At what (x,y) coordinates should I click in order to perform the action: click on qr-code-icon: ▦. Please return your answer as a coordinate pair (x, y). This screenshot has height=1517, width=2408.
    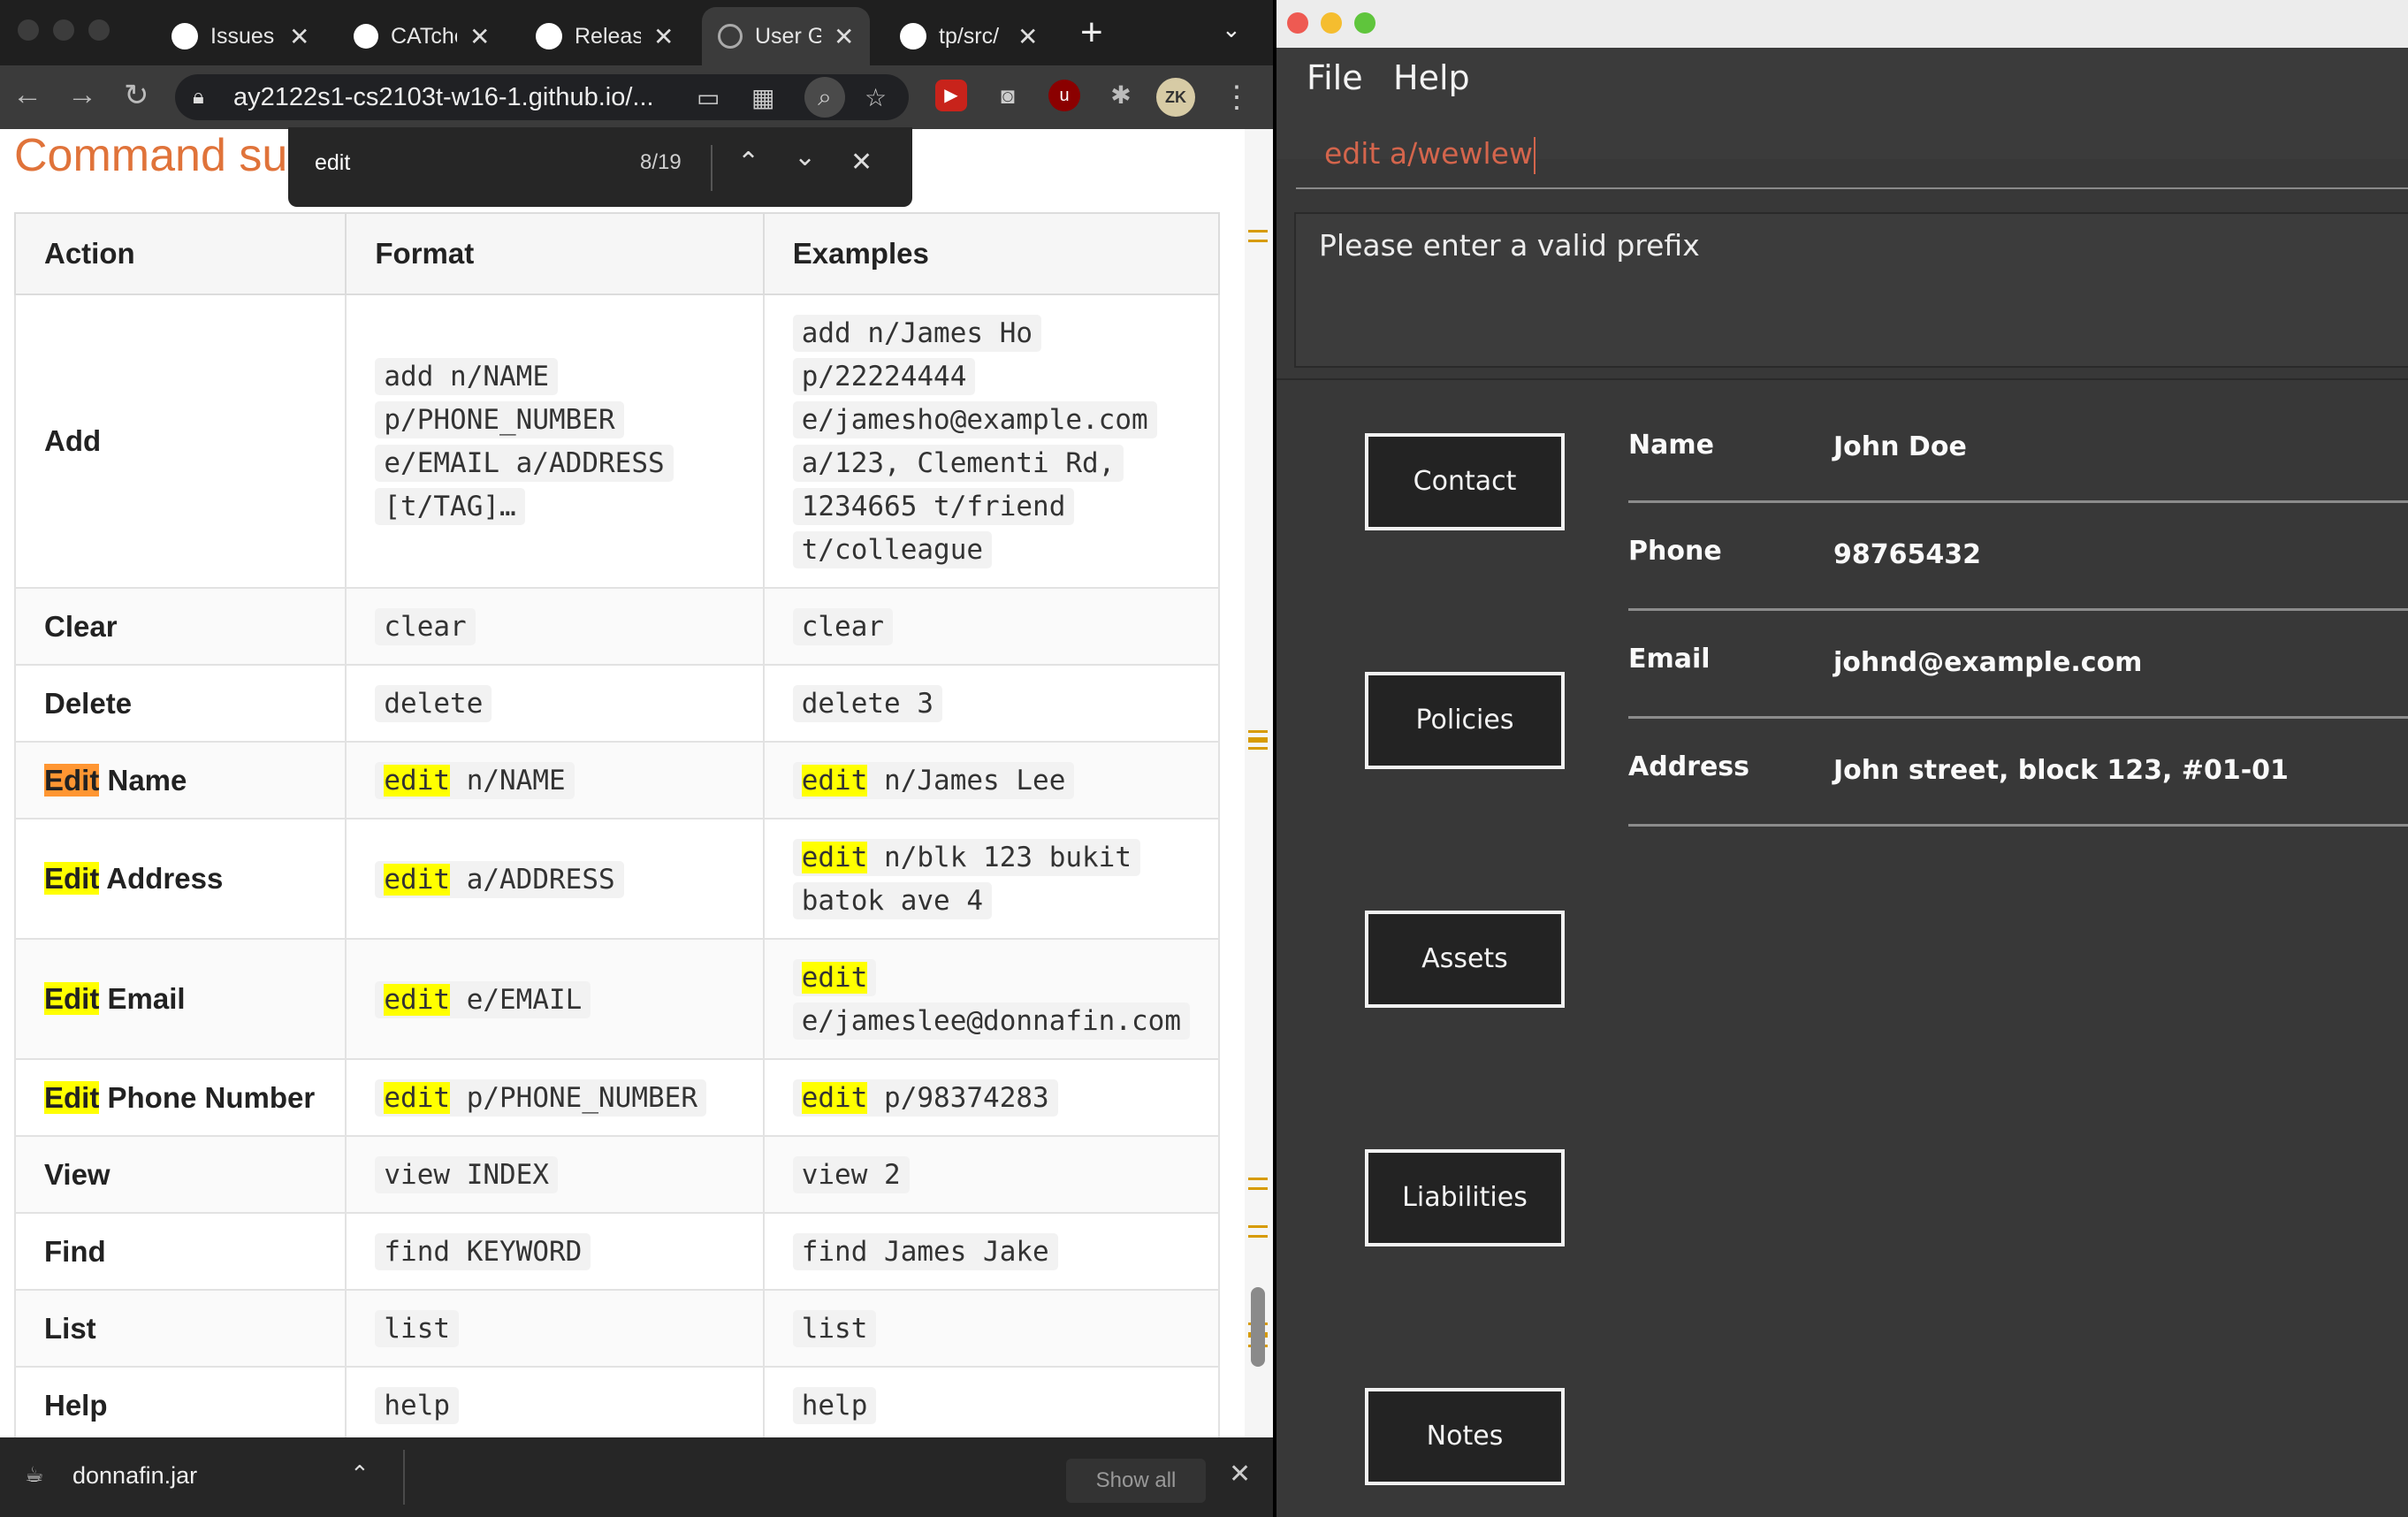
    Looking at the image, I should click on (762, 97).